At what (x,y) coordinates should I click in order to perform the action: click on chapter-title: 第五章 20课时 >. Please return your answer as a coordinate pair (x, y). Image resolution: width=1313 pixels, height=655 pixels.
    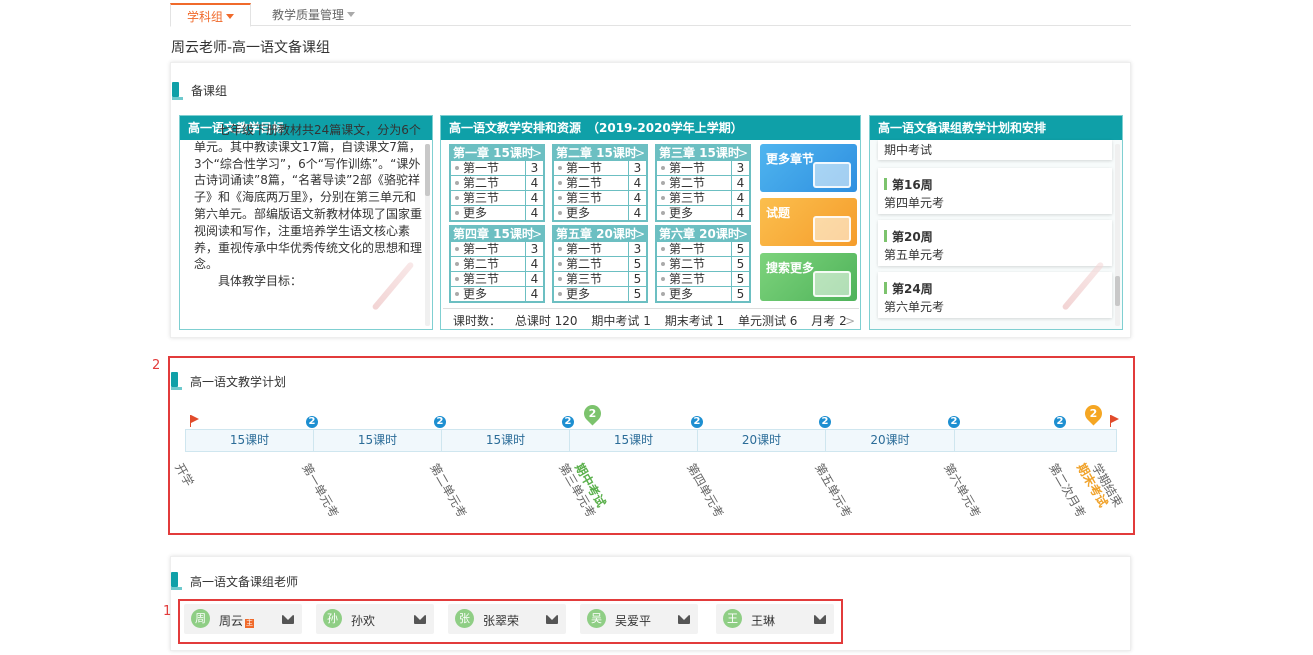
    Looking at the image, I should click on (600, 234).